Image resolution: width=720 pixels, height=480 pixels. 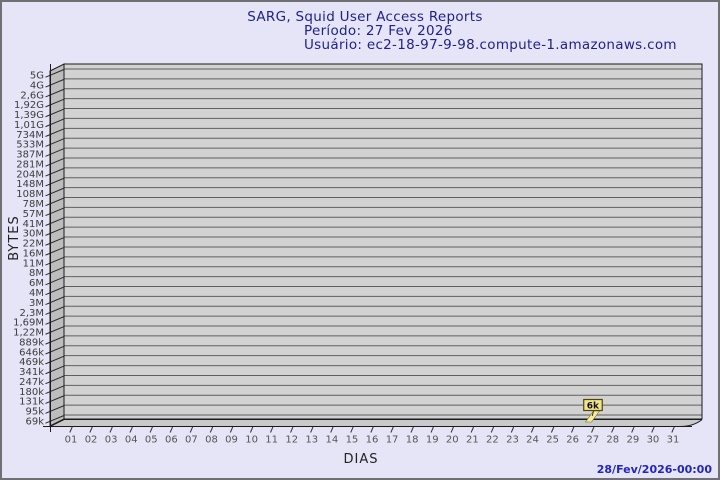 I want to click on x-tick-label: 25, so click(x=552, y=440).